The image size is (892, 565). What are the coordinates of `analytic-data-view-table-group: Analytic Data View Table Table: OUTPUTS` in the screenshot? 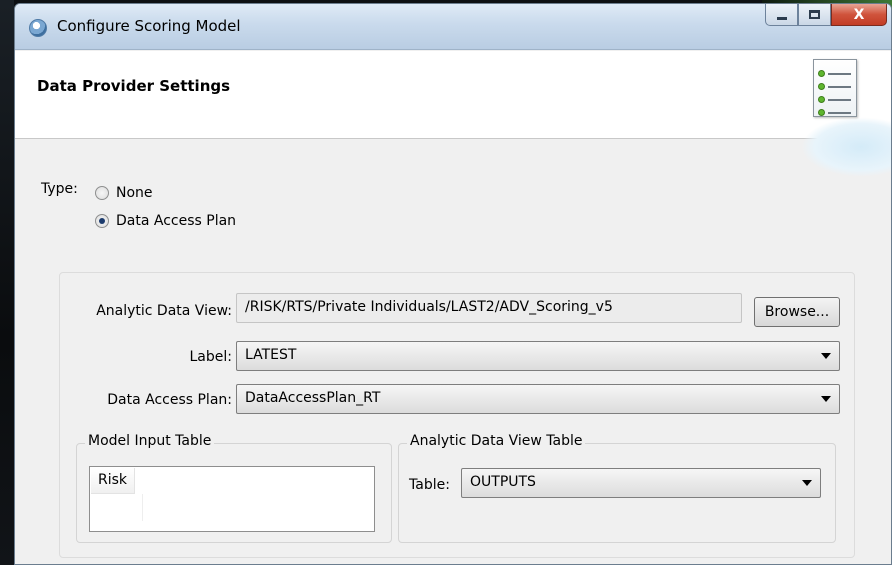 It's located at (617, 488).